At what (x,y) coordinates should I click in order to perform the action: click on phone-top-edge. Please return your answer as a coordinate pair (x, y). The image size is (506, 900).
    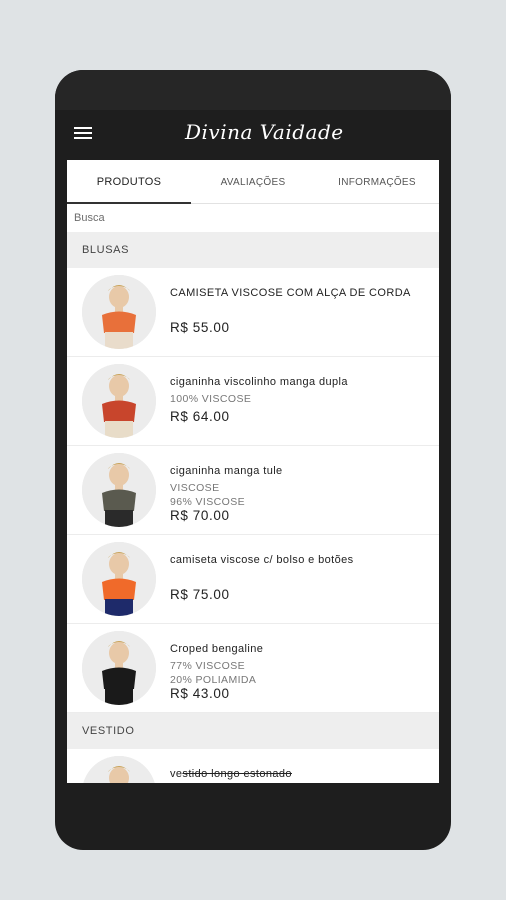
    Looking at the image, I should click on (253, 90).